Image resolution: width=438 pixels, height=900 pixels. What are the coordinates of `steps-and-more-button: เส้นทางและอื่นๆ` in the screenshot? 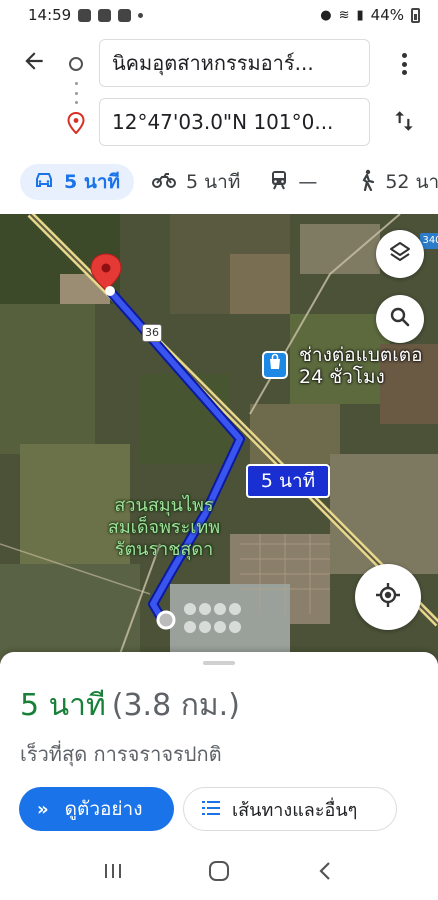 It's located at (290, 809).